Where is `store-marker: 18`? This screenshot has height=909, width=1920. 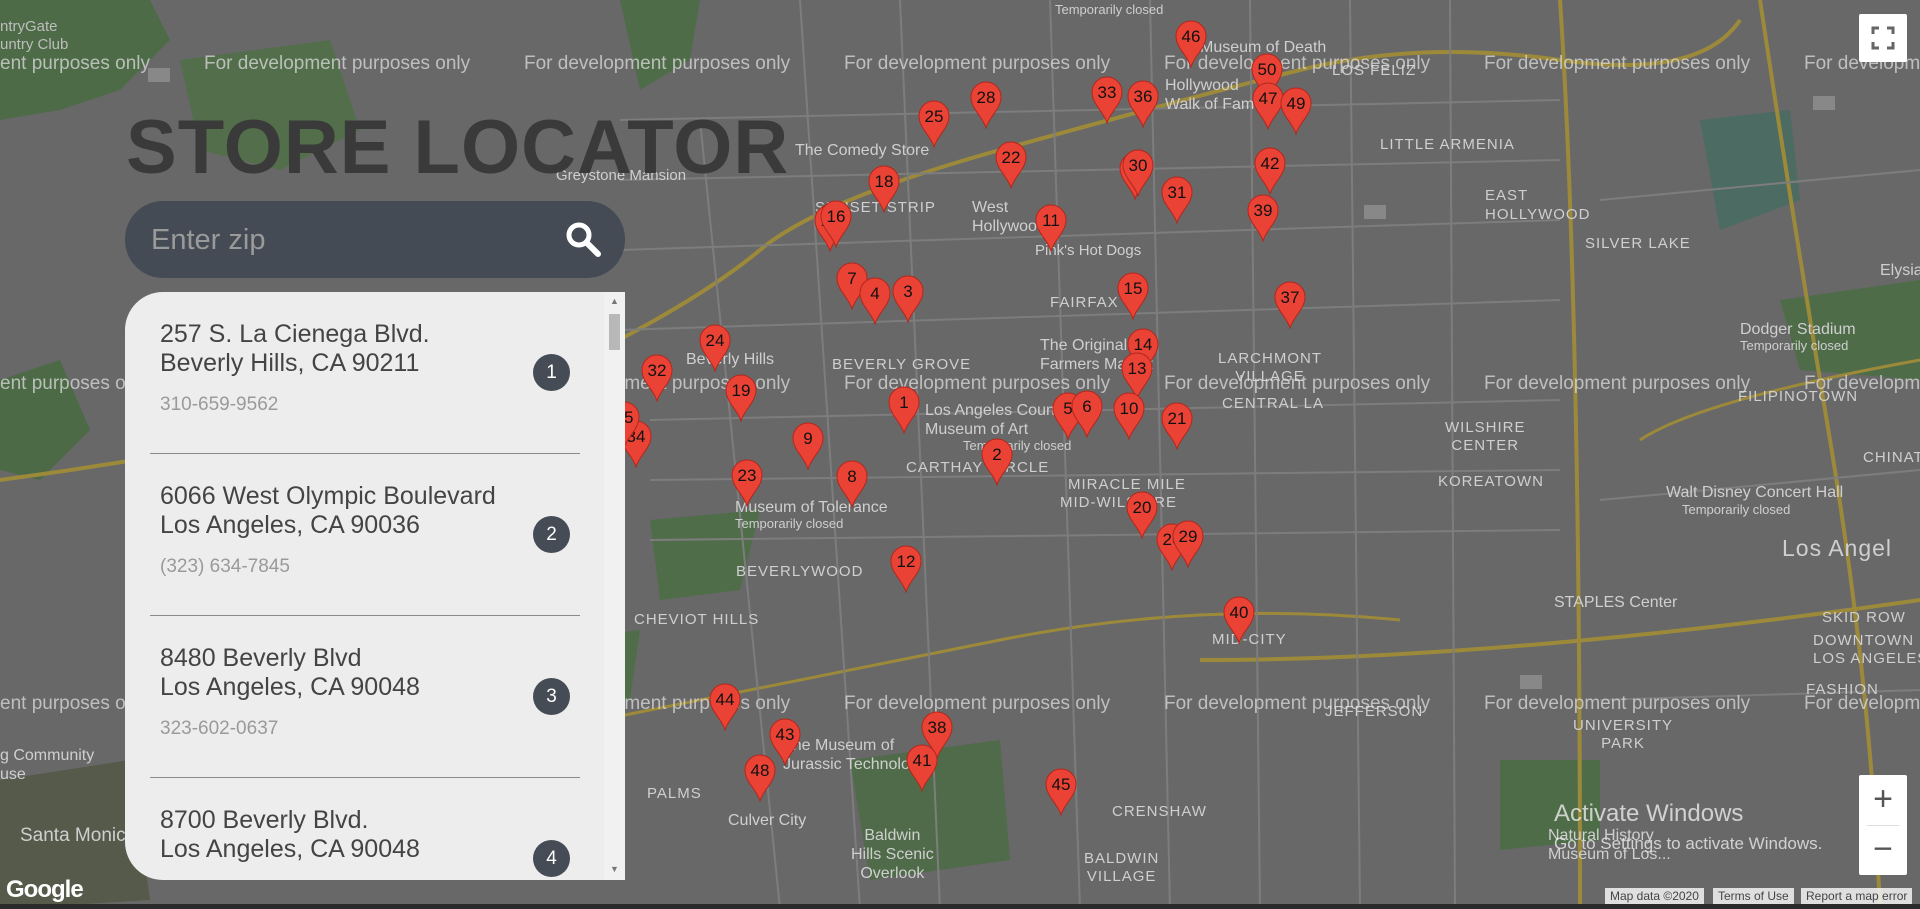
store-marker: 18 is located at coordinates (884, 189).